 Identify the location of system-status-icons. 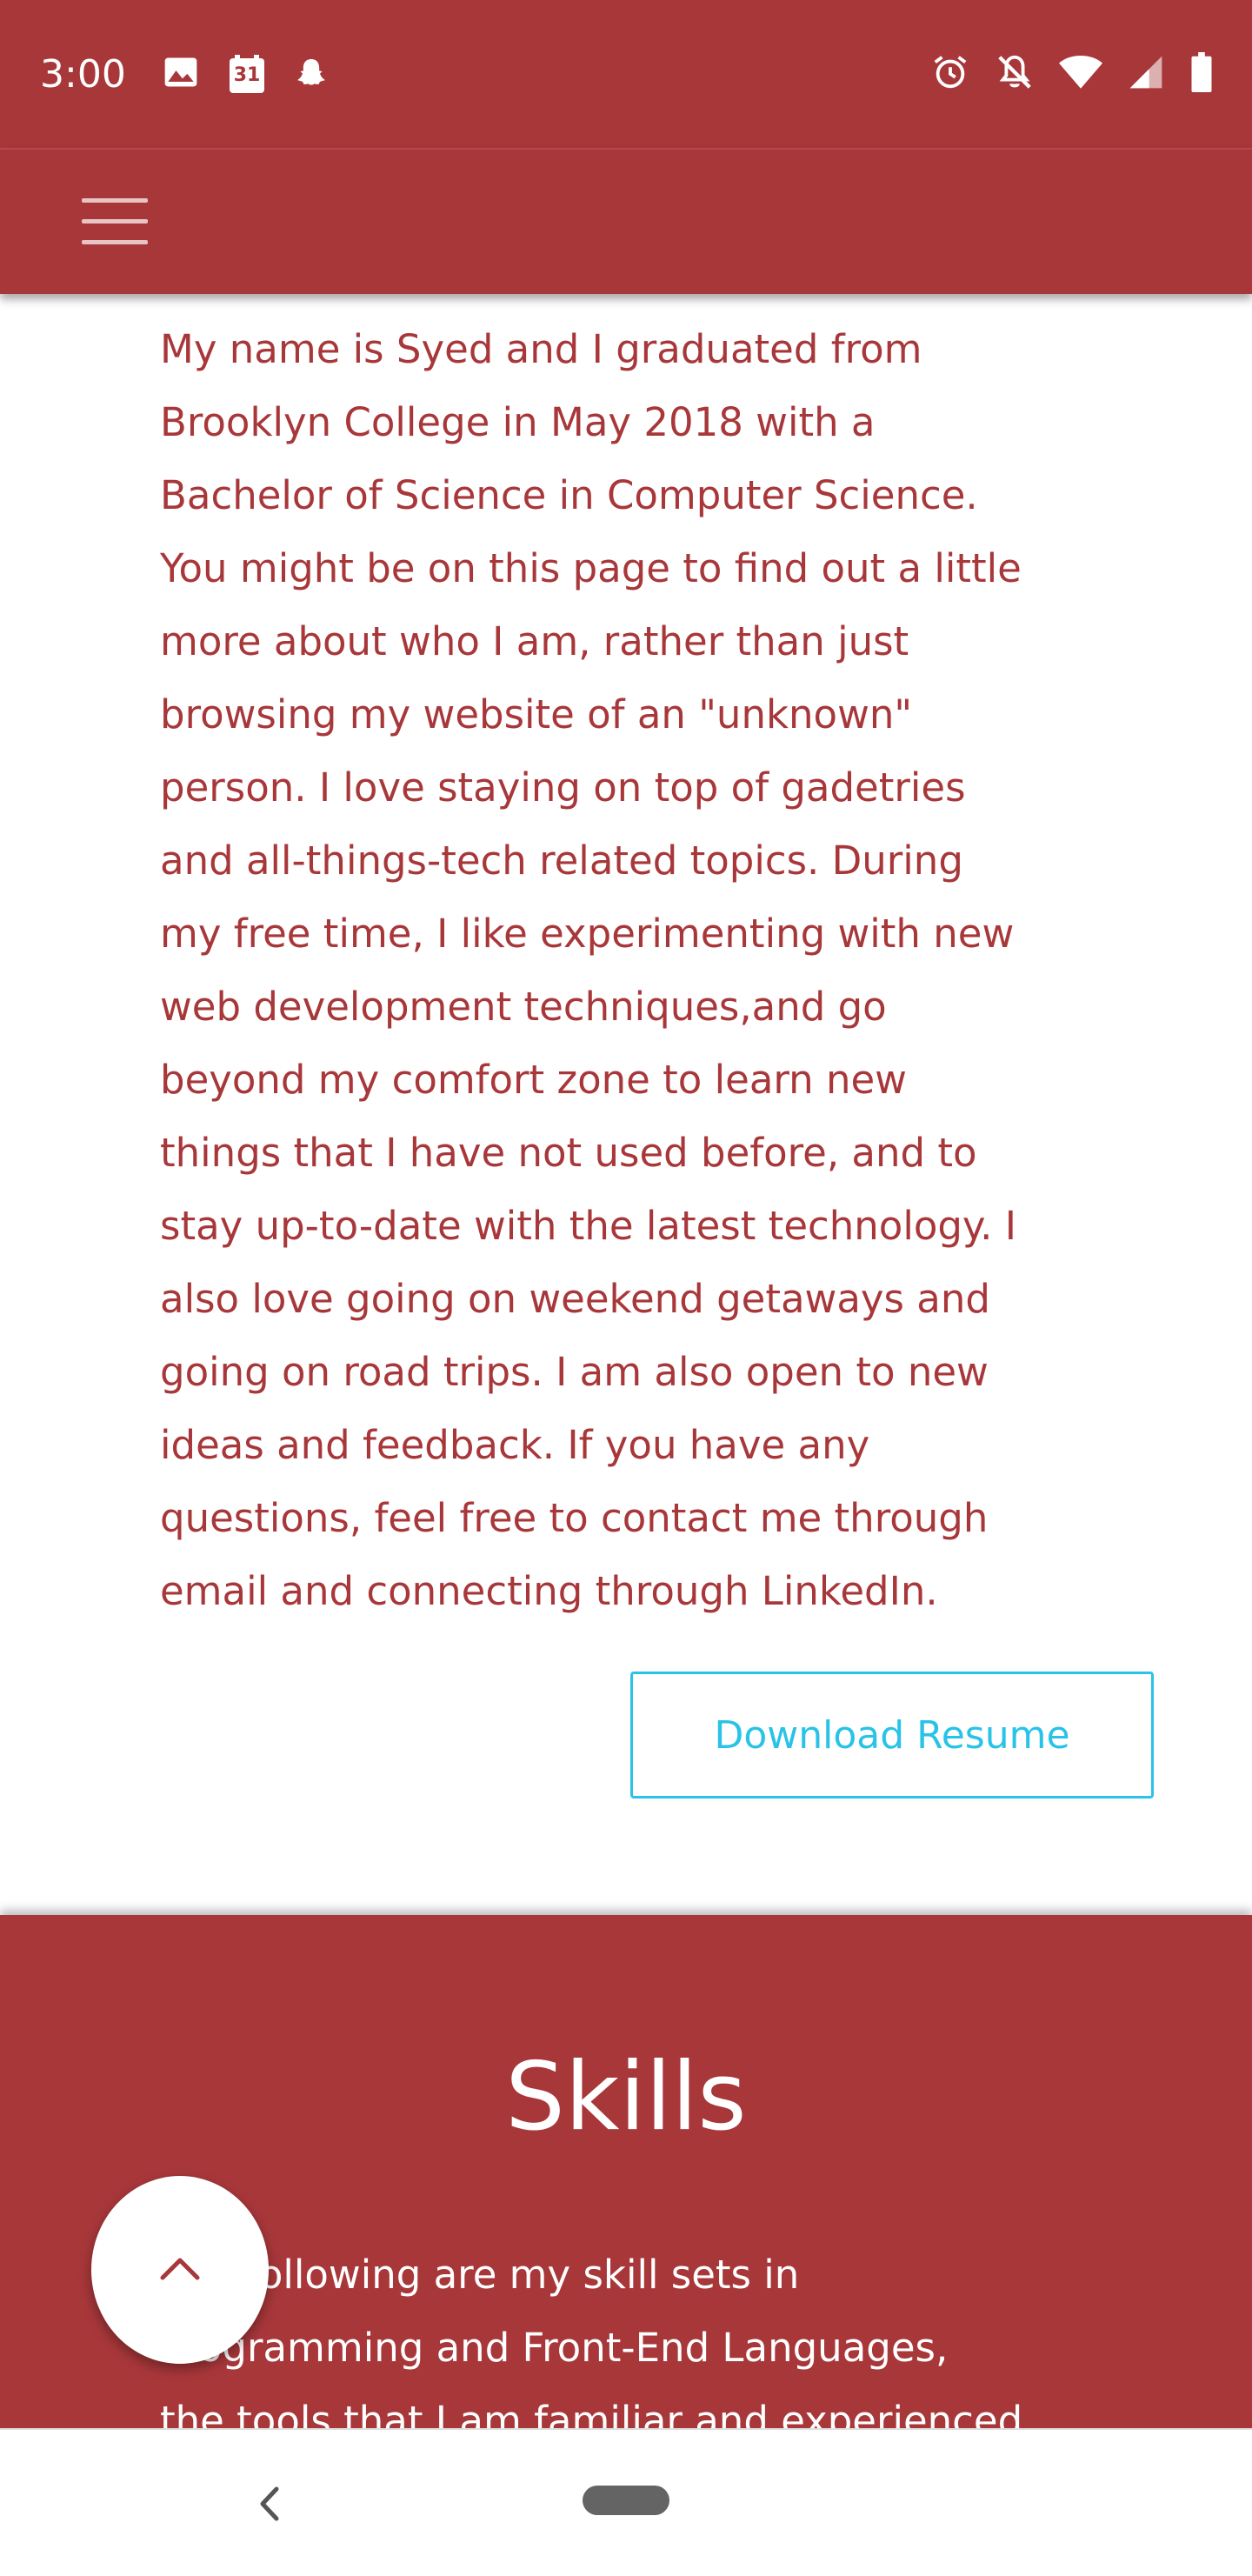
(1072, 74).